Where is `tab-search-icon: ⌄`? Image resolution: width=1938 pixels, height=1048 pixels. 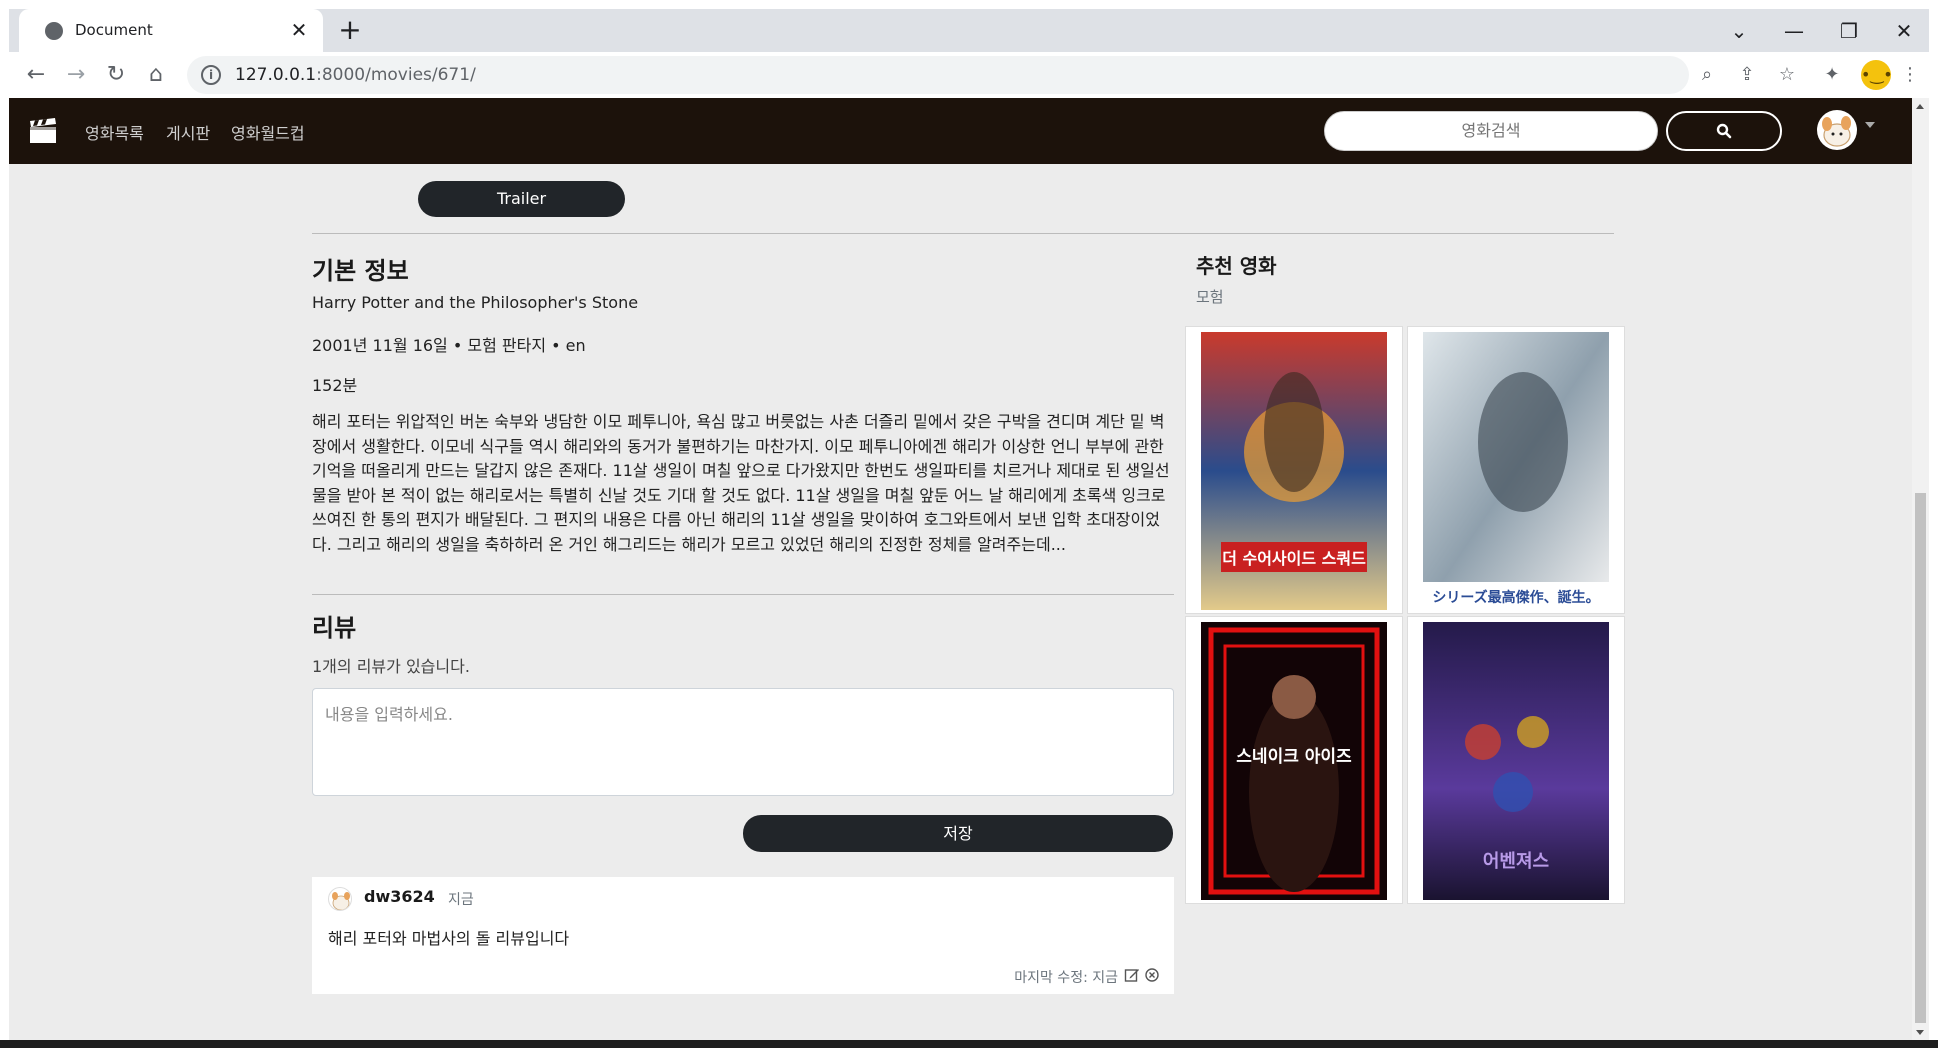 tab-search-icon: ⌄ is located at coordinates (1739, 31).